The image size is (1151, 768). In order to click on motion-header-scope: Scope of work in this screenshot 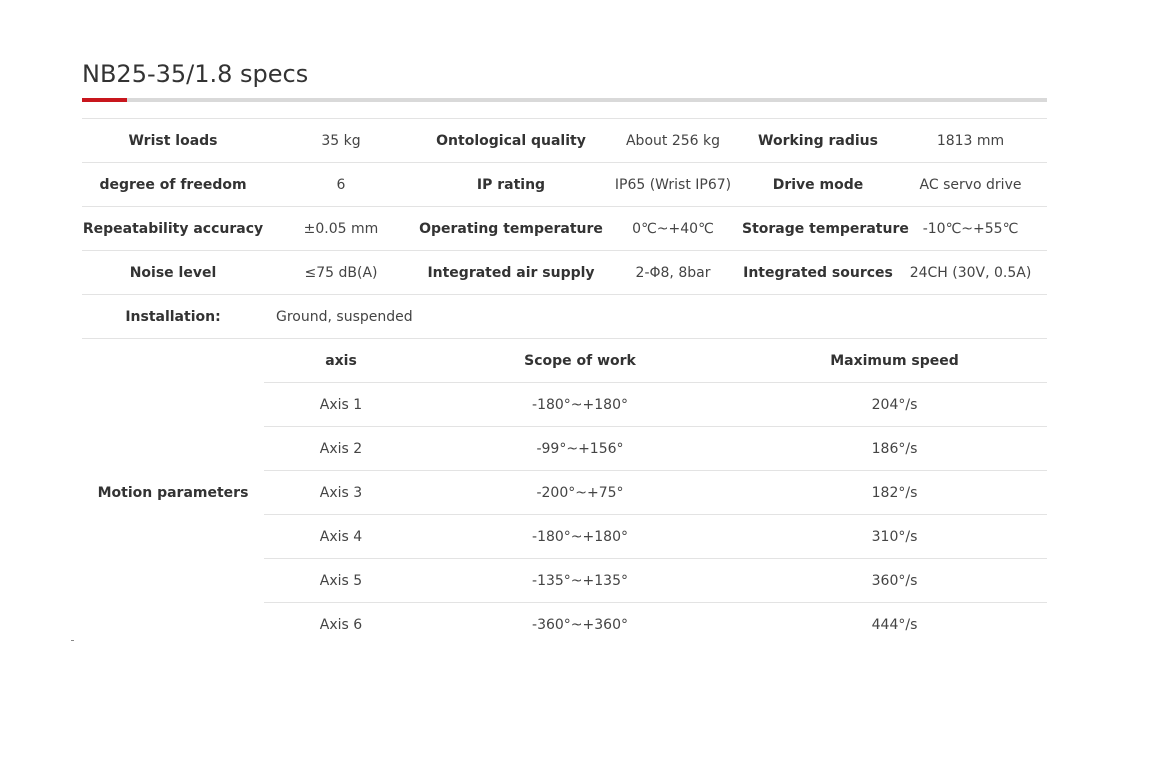, I will do `click(580, 360)`.